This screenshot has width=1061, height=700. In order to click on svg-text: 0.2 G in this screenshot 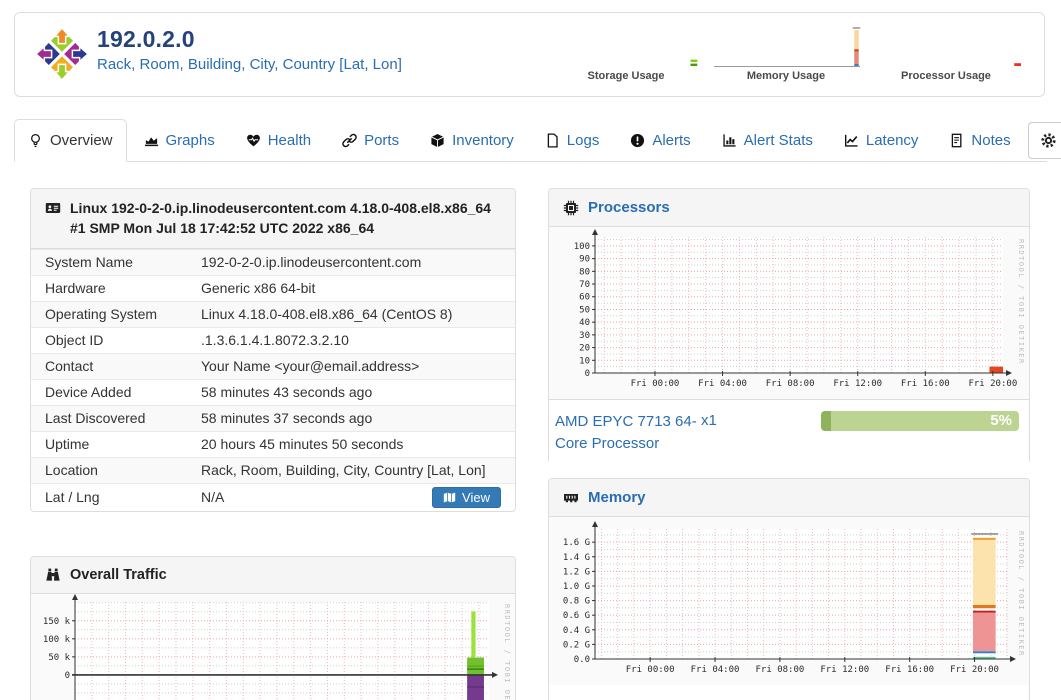, I will do `click(576, 645)`.